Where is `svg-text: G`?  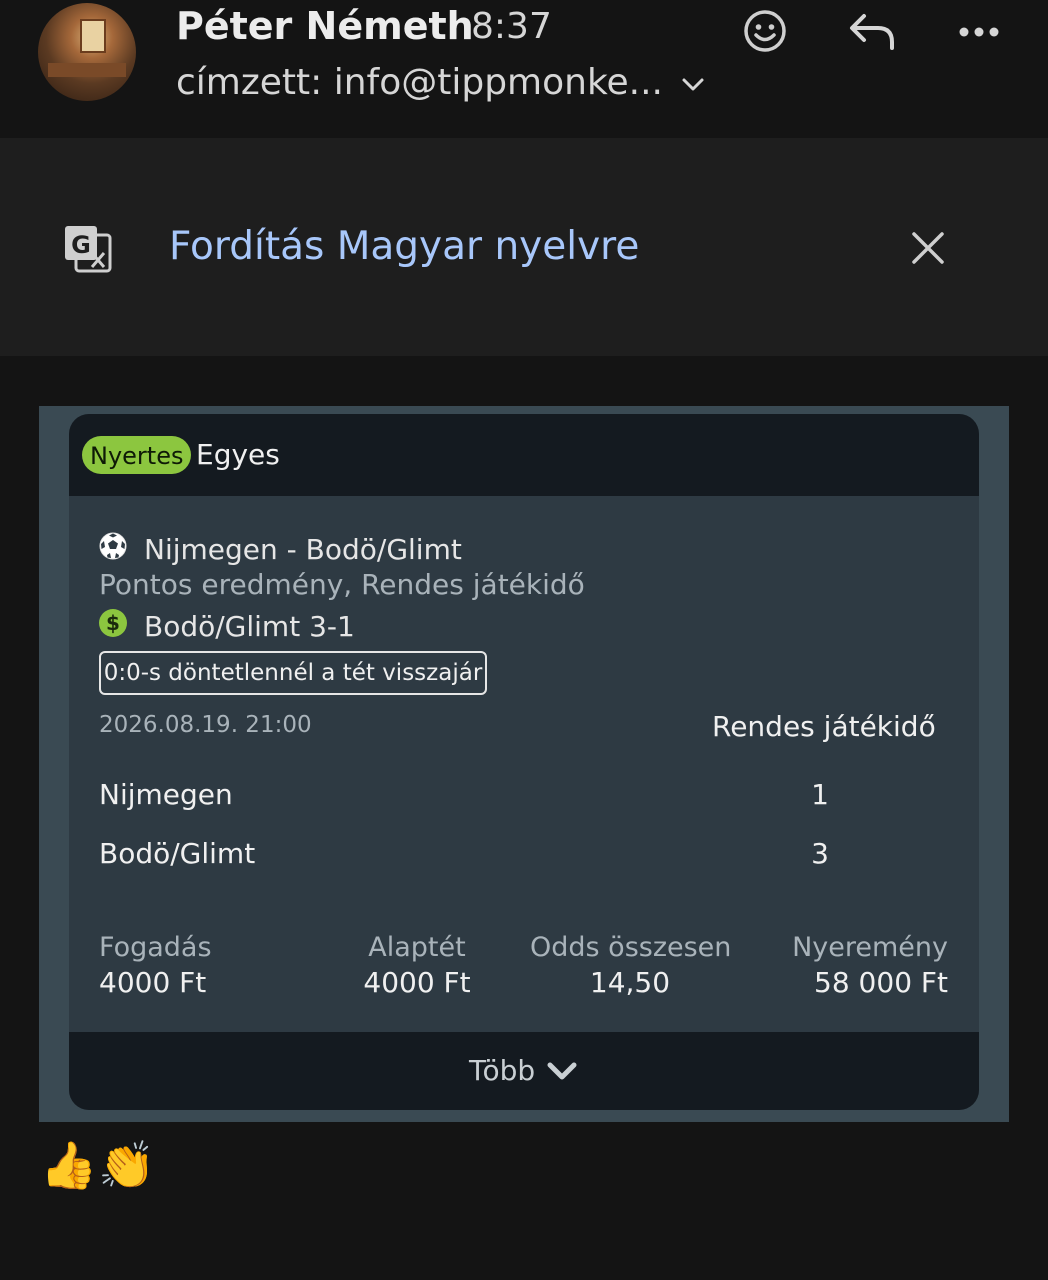 svg-text: G is located at coordinates (81, 245).